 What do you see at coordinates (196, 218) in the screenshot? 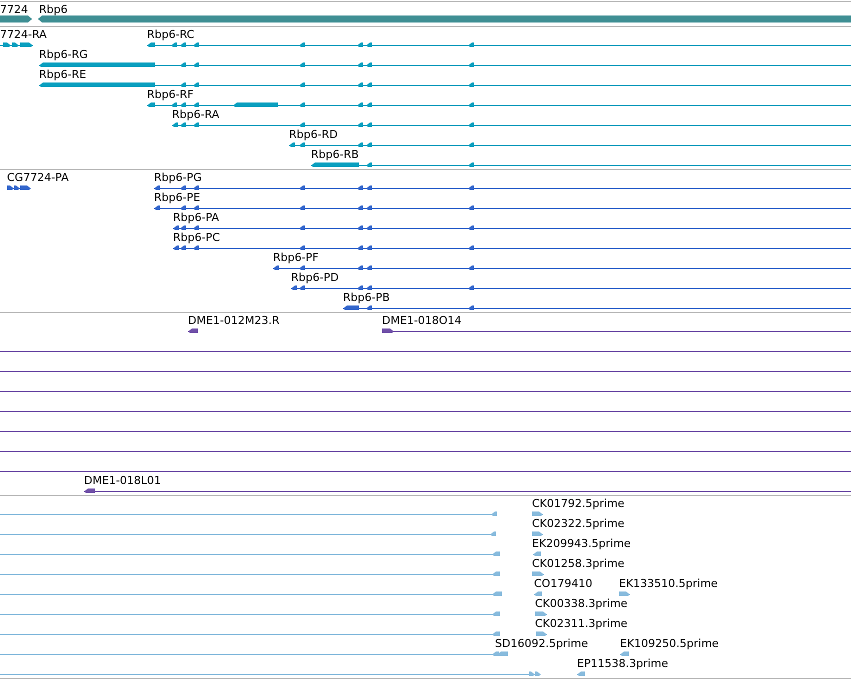
I see `feature-label: Rbp6-PA` at bounding box center [196, 218].